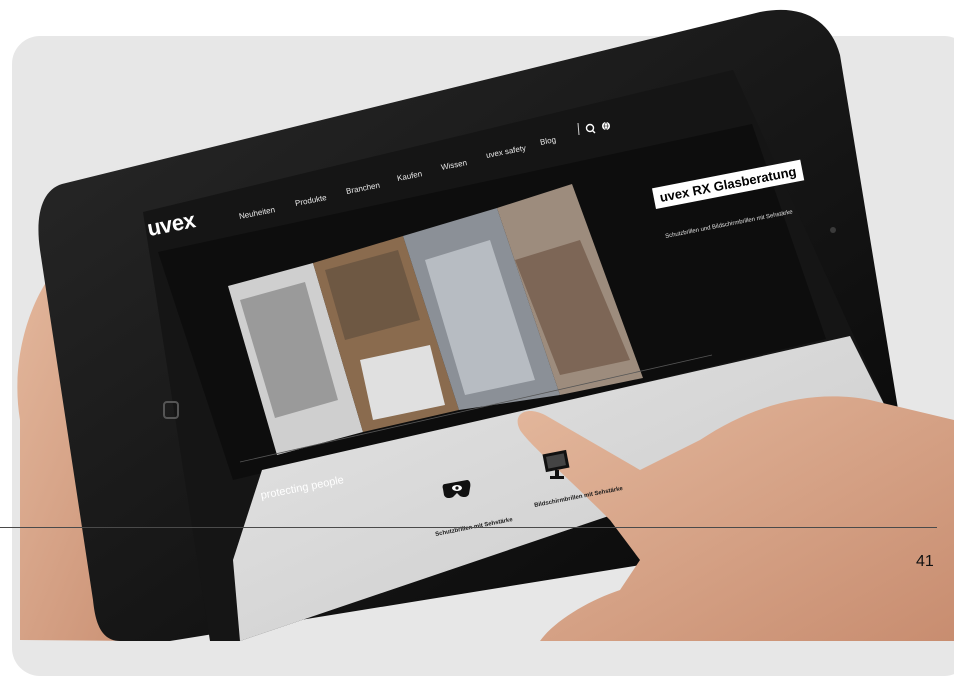  What do you see at coordinates (409, 176) in the screenshot?
I see `nav-item-kaufen: Kaufen` at bounding box center [409, 176].